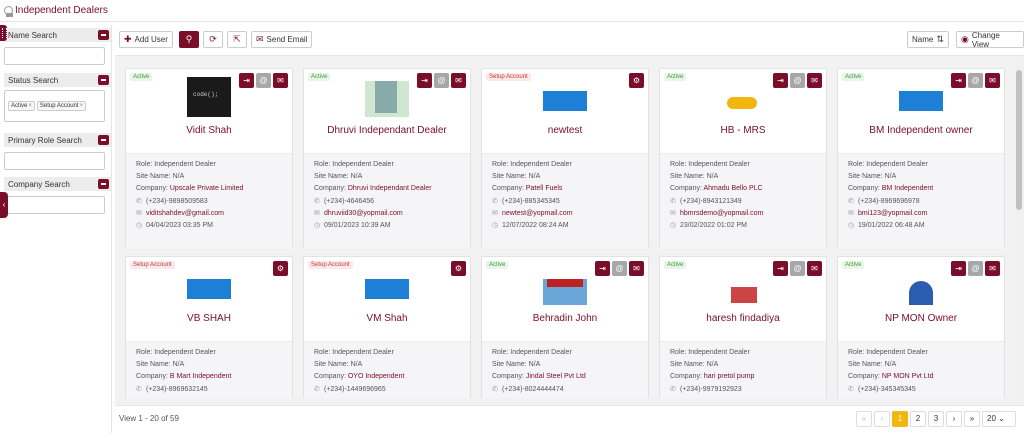 This screenshot has width=1024, height=433. Describe the element at coordinates (146, 39) in the screenshot. I see `add-user-button: ✚ Add User` at that location.